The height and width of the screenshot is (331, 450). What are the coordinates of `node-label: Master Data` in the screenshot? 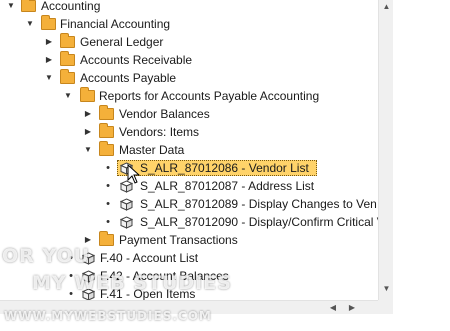 It's located at (152, 150).